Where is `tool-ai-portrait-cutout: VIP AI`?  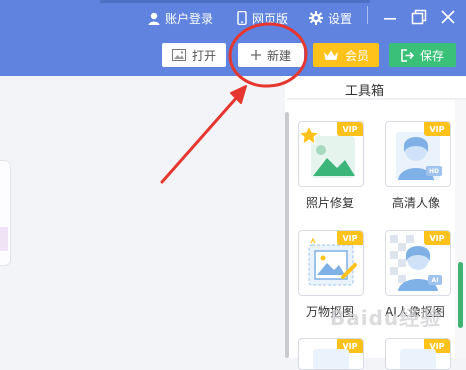 tool-ai-portrait-cutout: VIP AI is located at coordinates (418, 263).